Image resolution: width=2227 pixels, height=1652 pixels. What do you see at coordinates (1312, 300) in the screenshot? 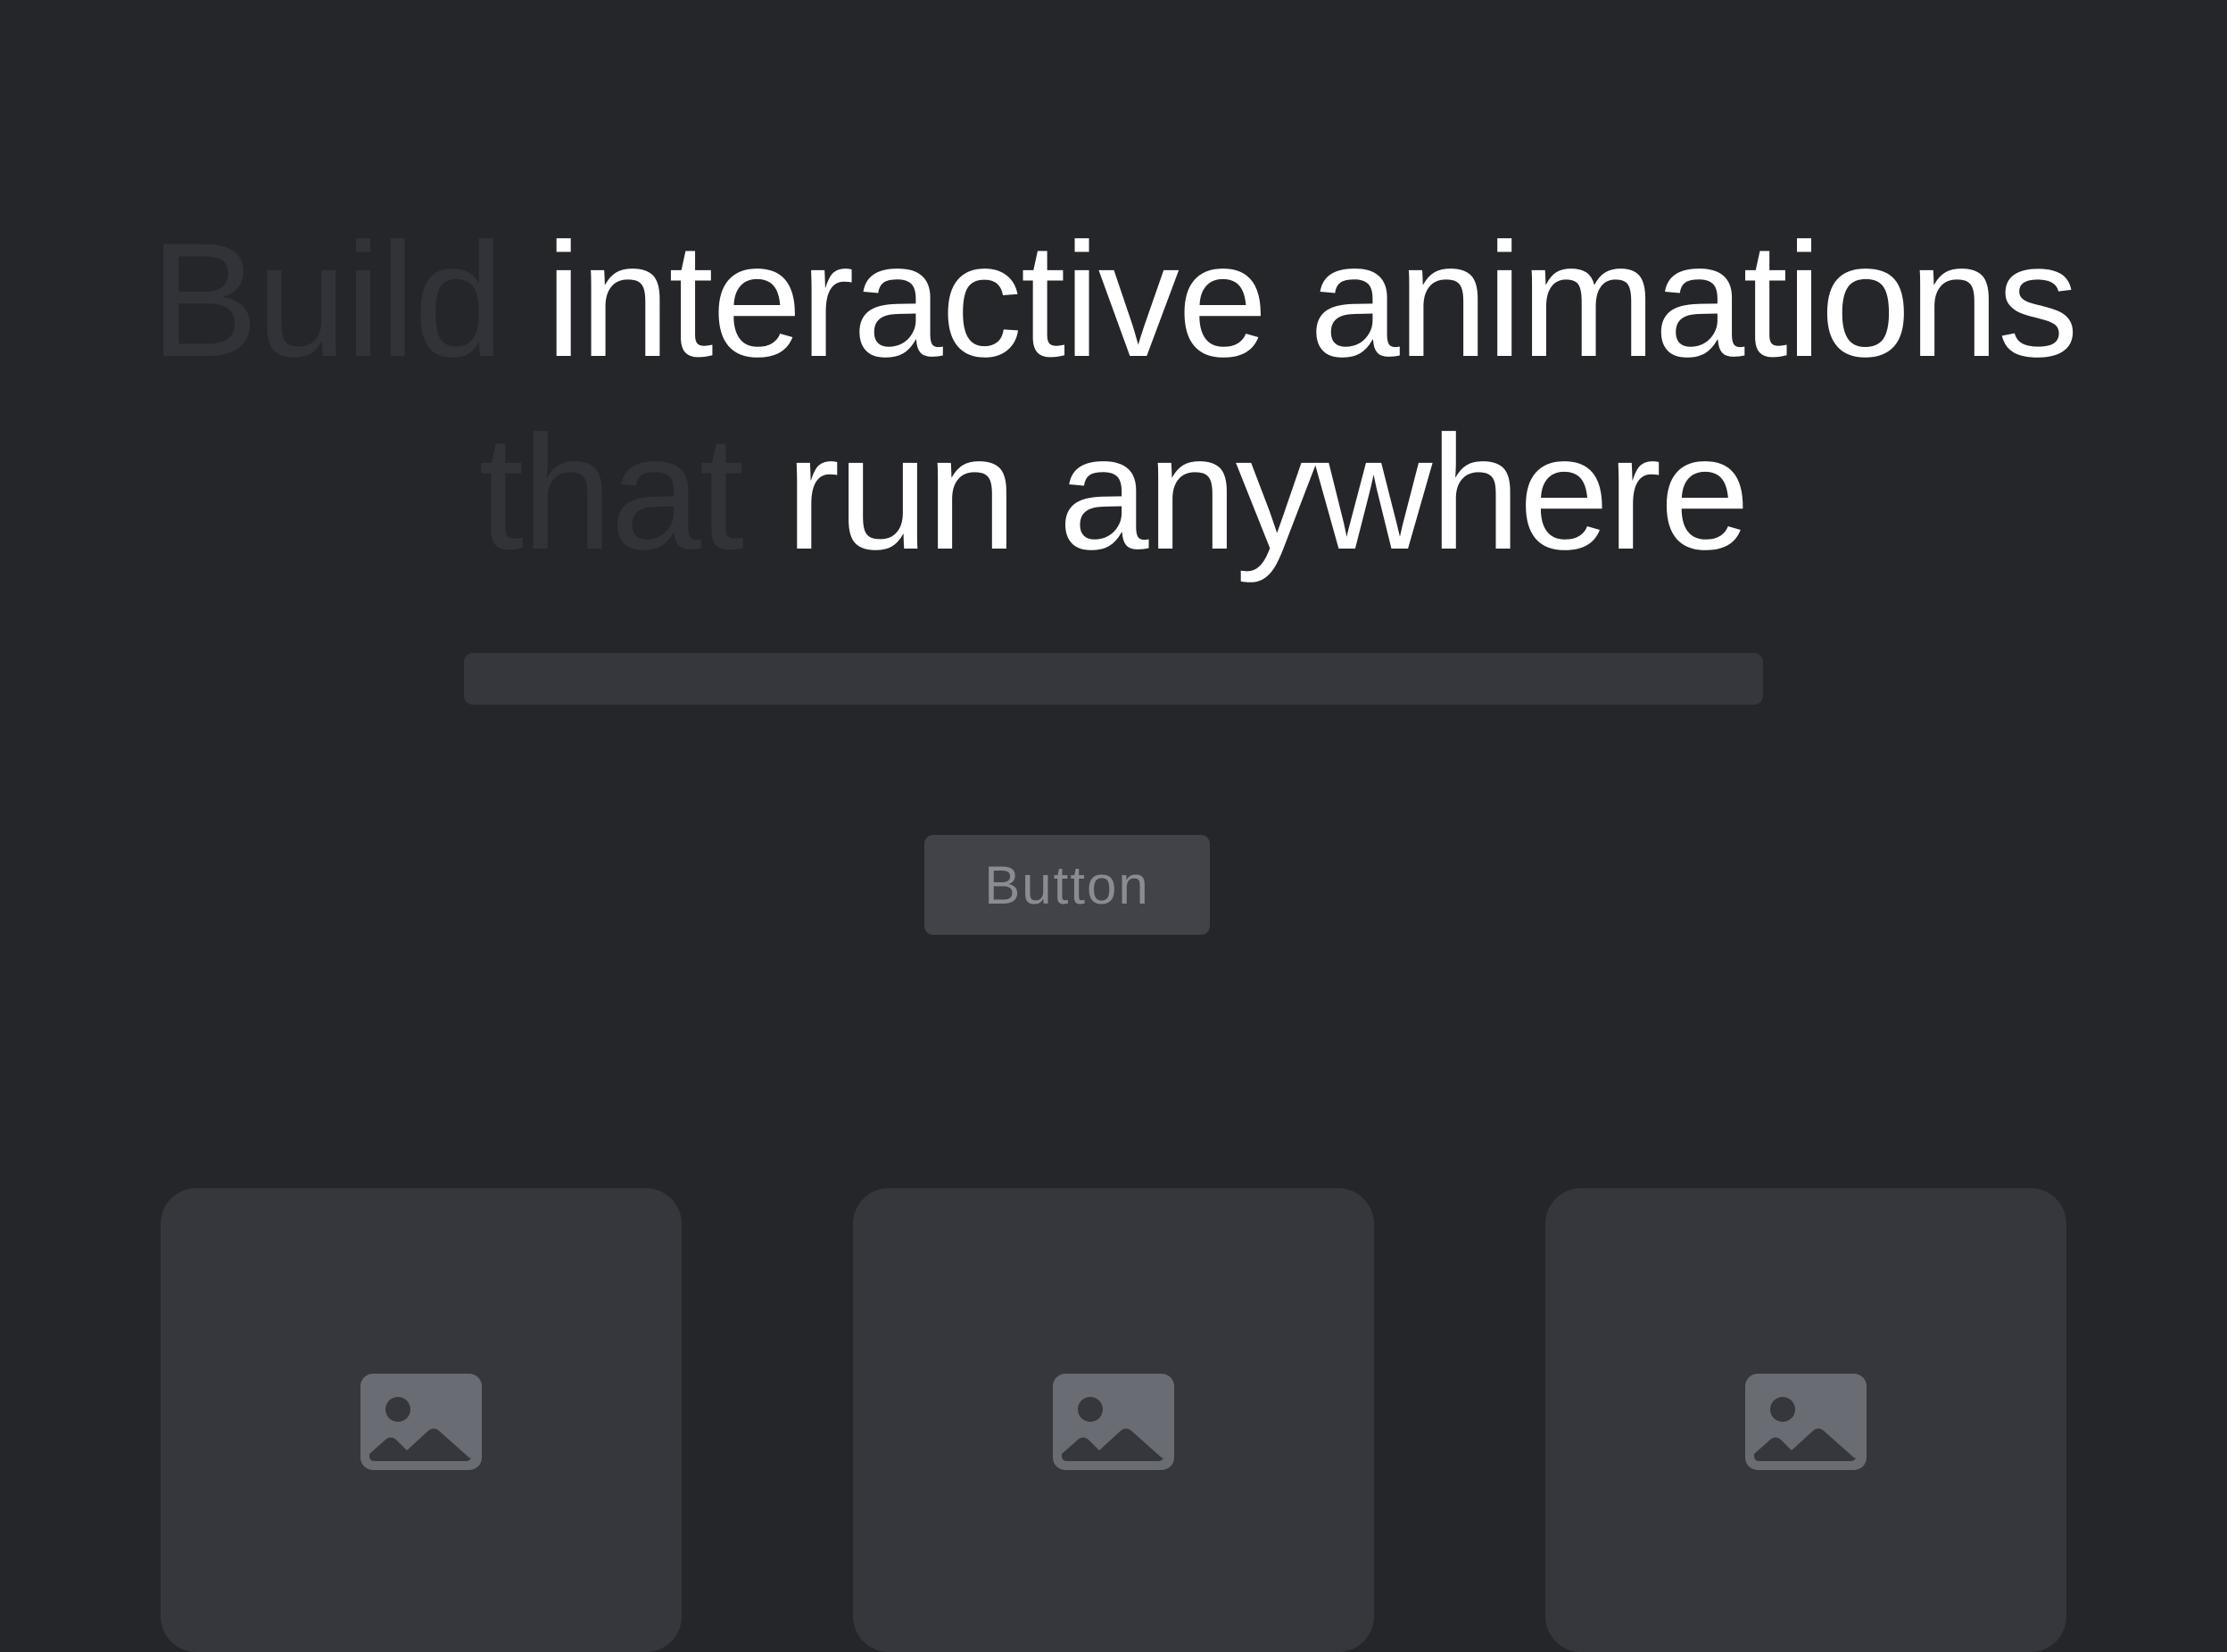
I see `hero-heading-main-text: interactive animations` at bounding box center [1312, 300].